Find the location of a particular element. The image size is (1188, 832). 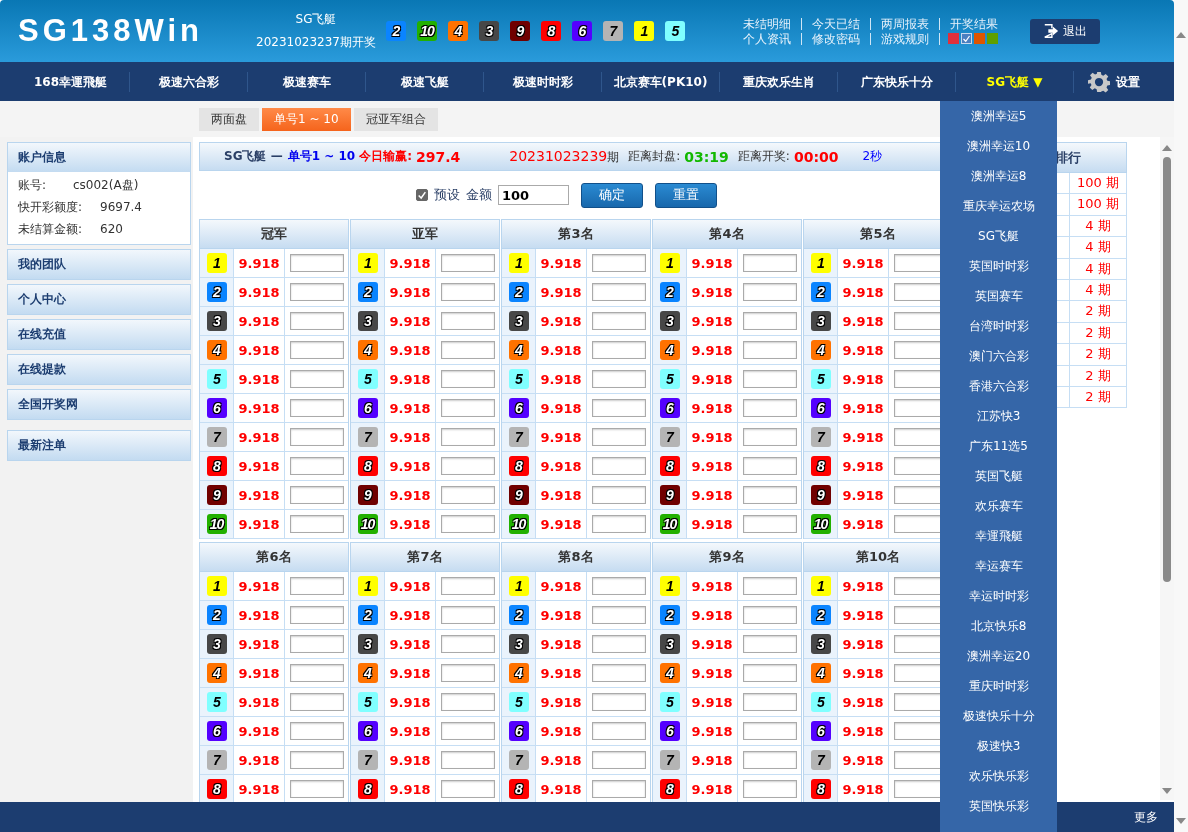

nav-tab: 极速时时彩 is located at coordinates (542, 81).